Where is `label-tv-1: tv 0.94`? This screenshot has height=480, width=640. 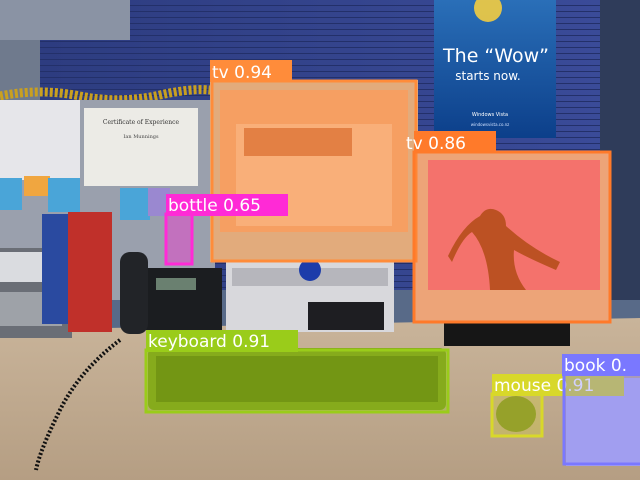
label-tv-1: tv 0.94 is located at coordinates (242, 73).